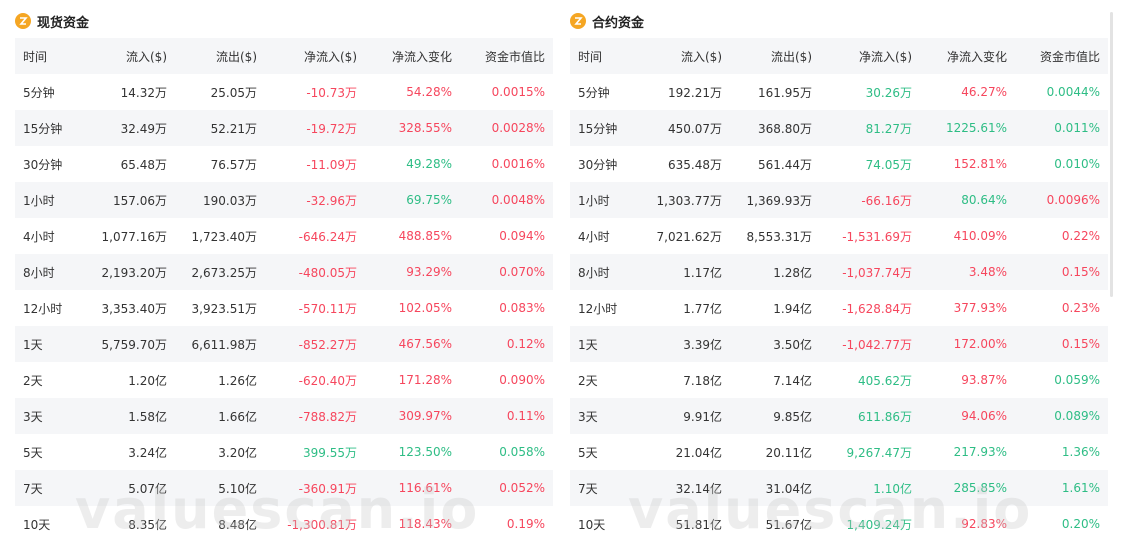 The height and width of the screenshot is (547, 1125). Describe the element at coordinates (518, 128) in the screenshot. I see `cell-mcap-ratio: 0.0028%` at that location.